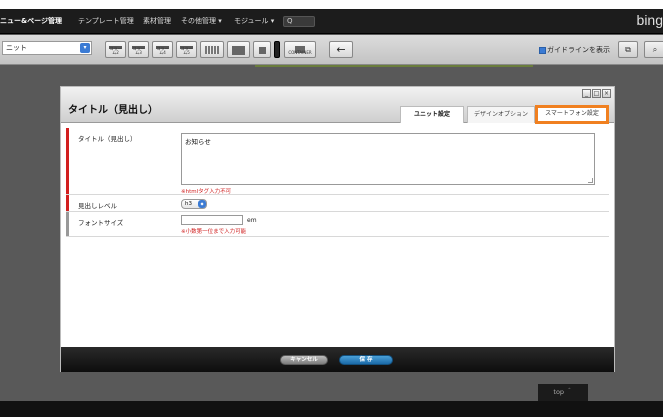 Image resolution: width=663 pixels, height=417 pixels. Describe the element at coordinates (394, 66) in the screenshot. I see `canvas-divider` at that location.